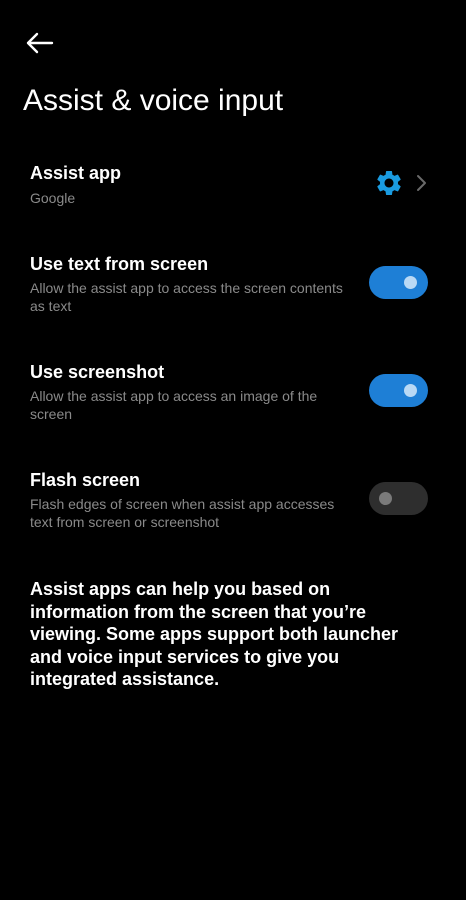 The width and height of the screenshot is (466, 900). I want to click on gear-icon, so click(389, 183).